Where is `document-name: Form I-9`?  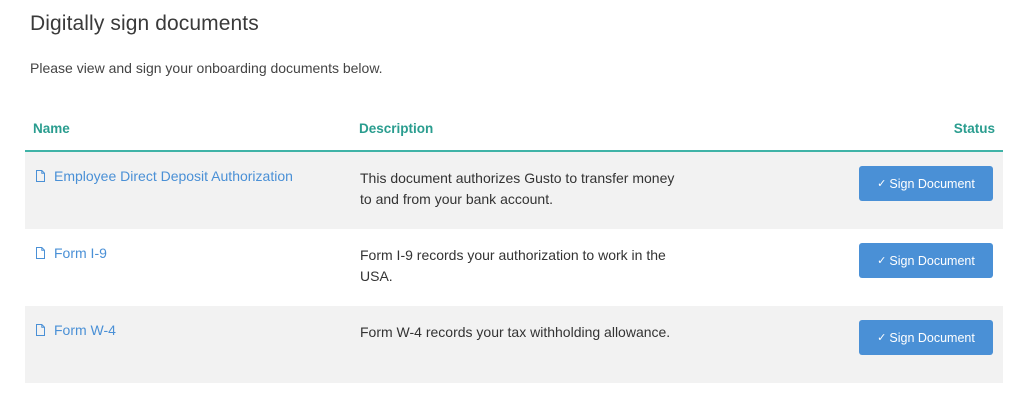 document-name: Form I-9 is located at coordinates (80, 253).